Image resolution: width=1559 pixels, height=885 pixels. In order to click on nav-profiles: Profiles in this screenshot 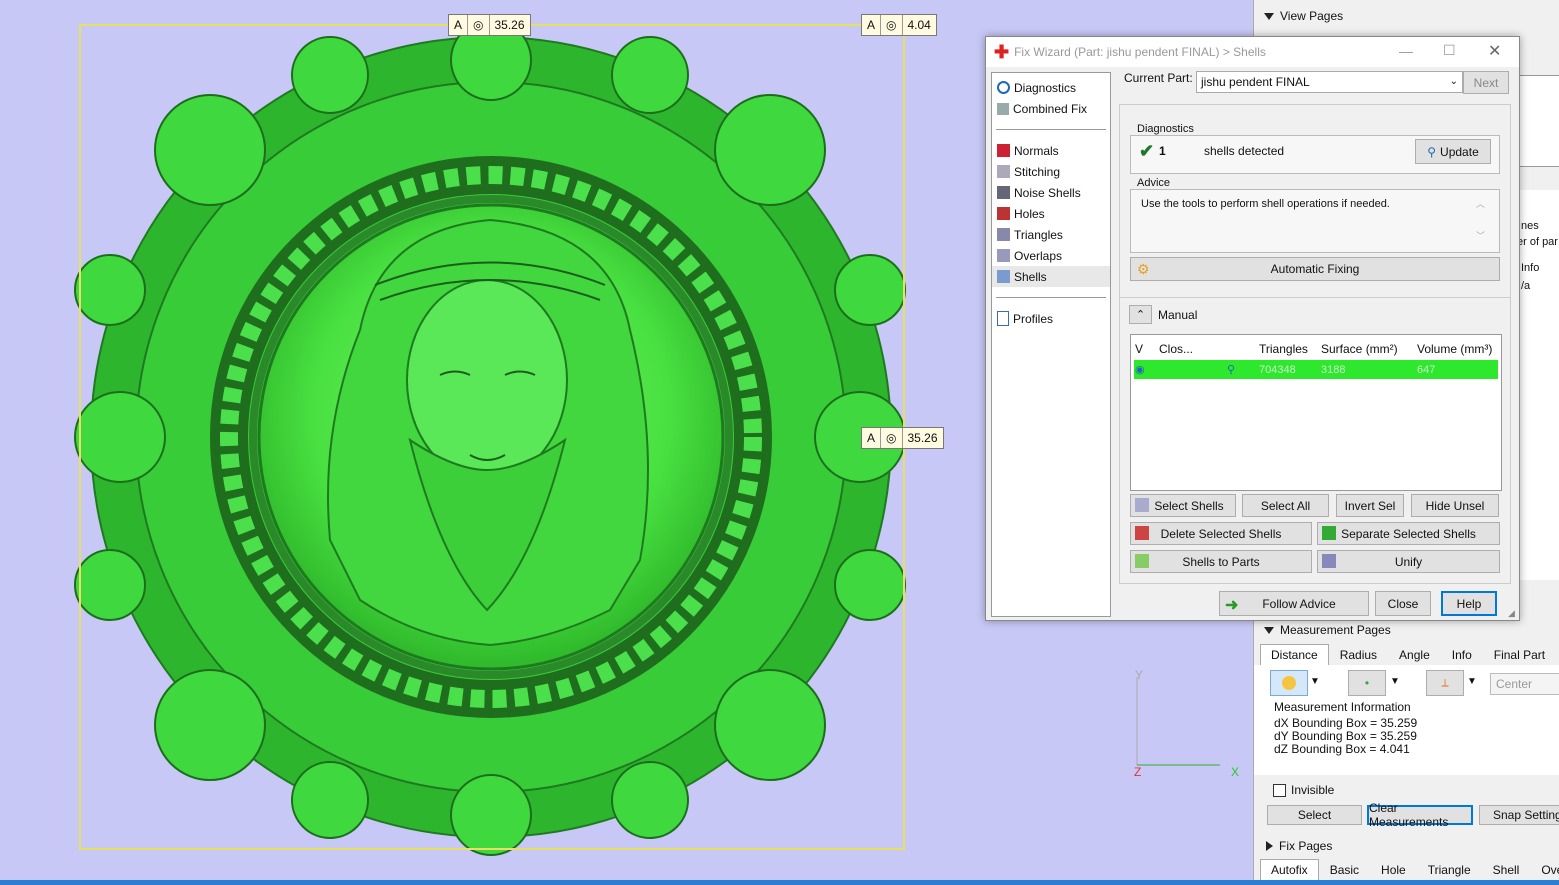, I will do `click(1051, 318)`.